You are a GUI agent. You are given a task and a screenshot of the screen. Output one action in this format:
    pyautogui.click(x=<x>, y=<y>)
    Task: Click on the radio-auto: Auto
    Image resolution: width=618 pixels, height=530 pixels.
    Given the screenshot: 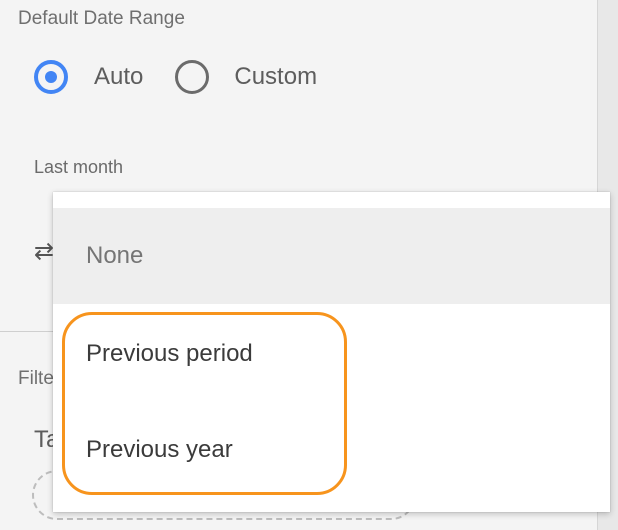 What is the action you would take?
    pyautogui.click(x=88, y=77)
    